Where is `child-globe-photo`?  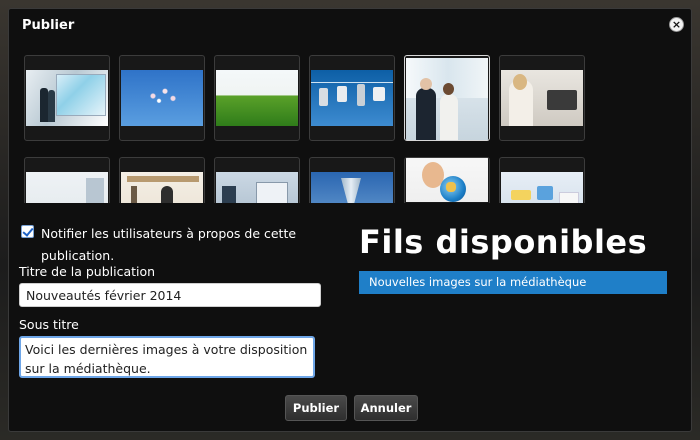 child-globe-photo is located at coordinates (447, 180).